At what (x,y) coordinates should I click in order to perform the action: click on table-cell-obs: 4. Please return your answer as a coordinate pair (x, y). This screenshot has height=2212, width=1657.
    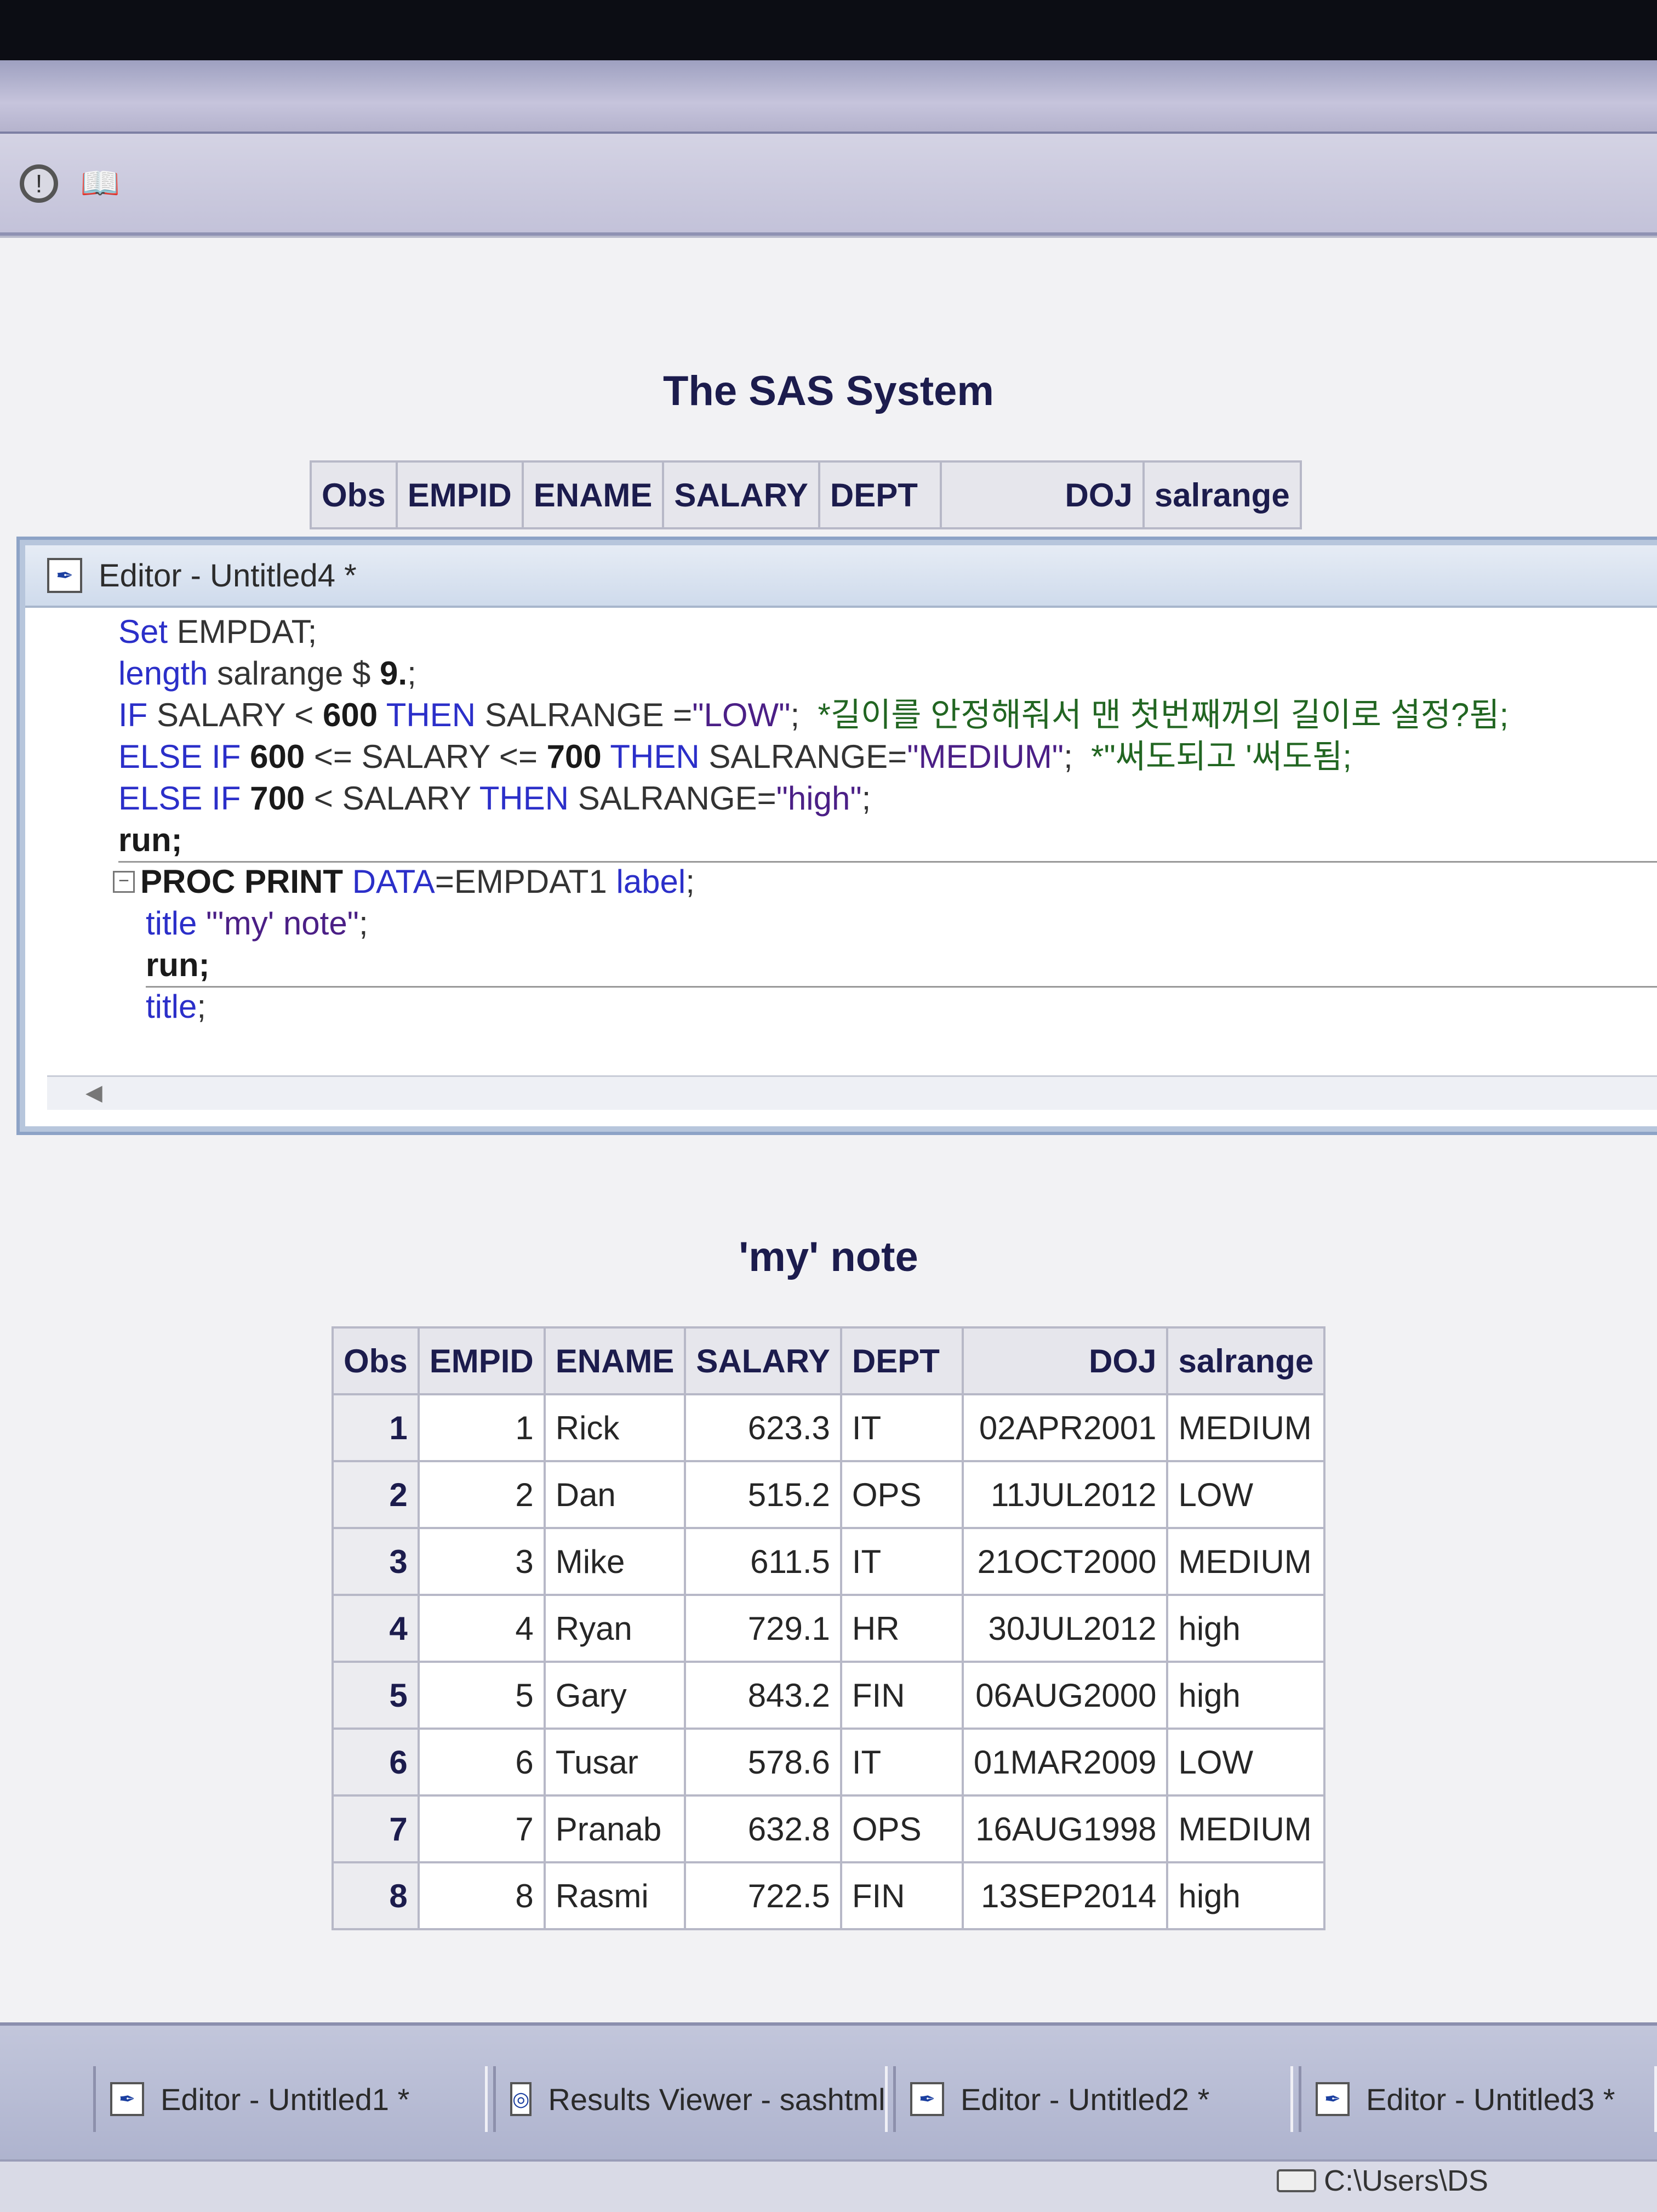
    Looking at the image, I should click on (376, 1628).